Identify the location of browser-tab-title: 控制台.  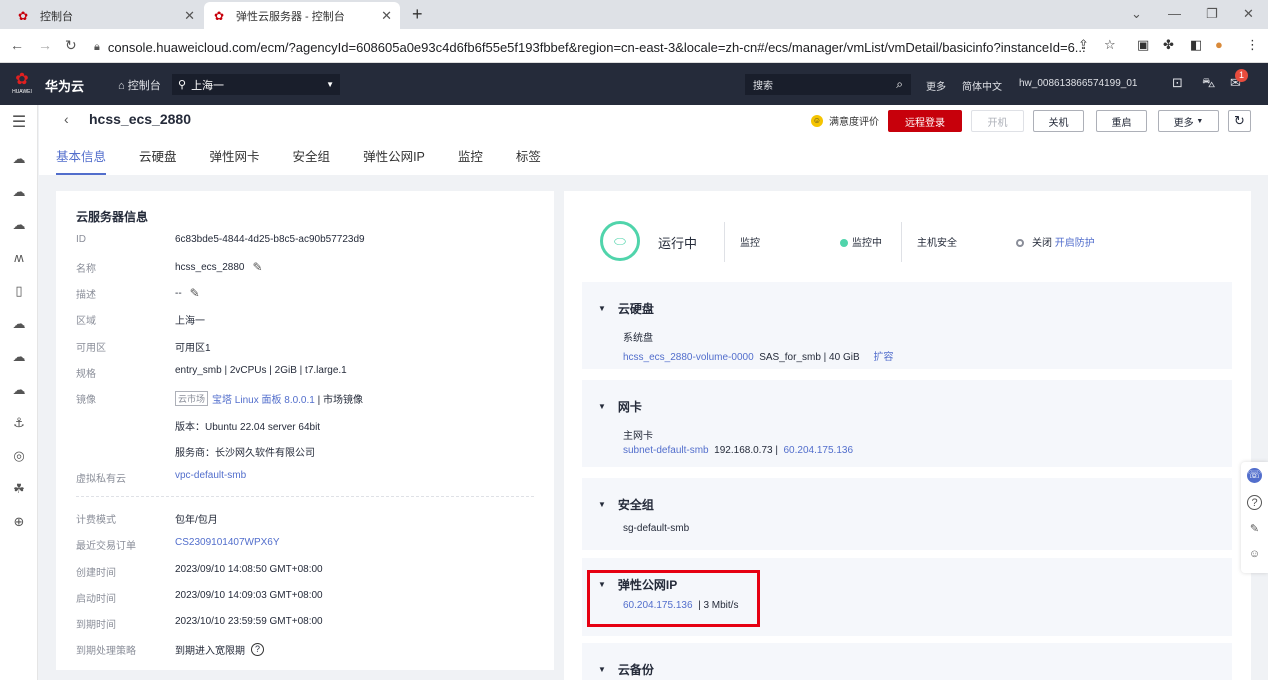
(56, 16).